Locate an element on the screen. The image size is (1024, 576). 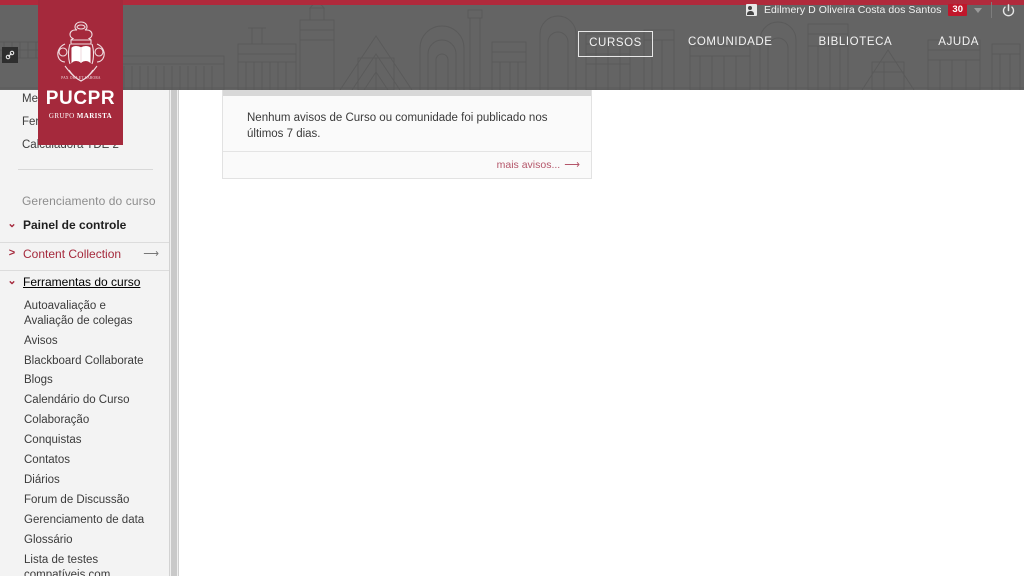
tool-glossario: Glossário is located at coordinates (84, 540).